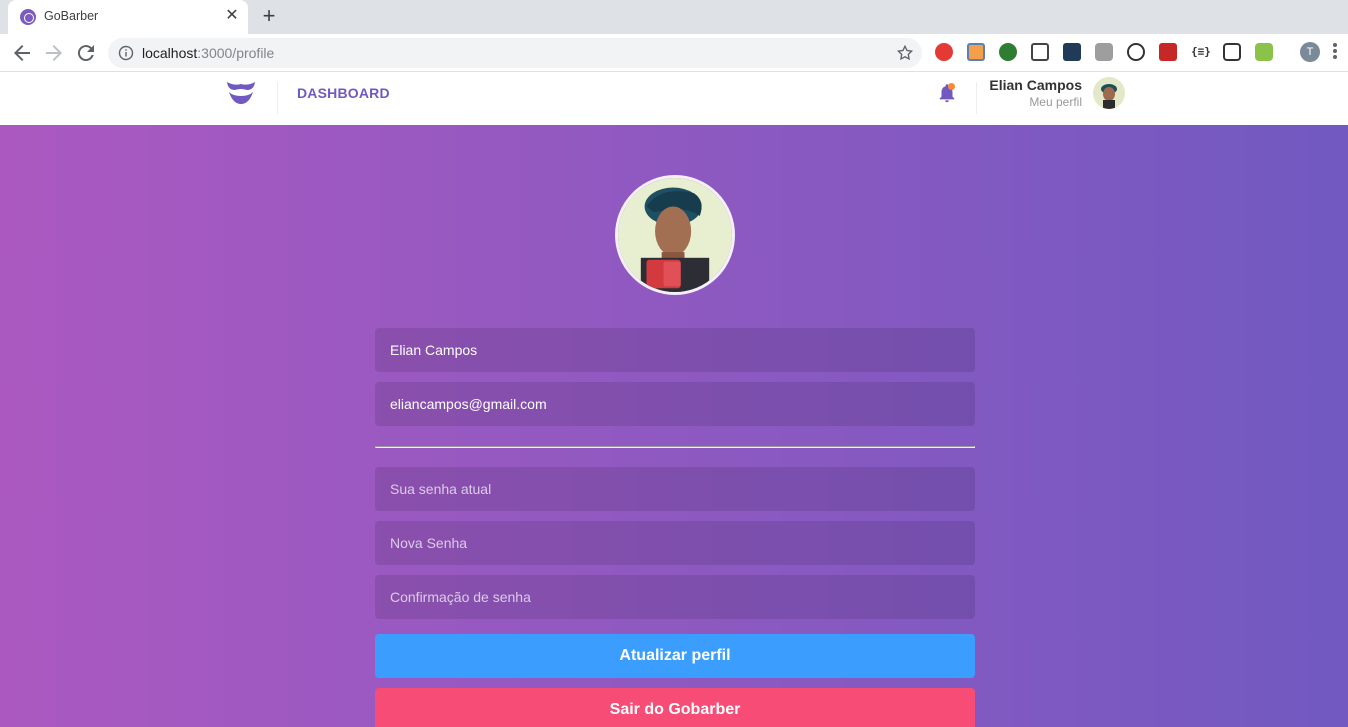 This screenshot has height=727, width=1348. Describe the element at coordinates (241, 93) in the screenshot. I see `gobarber-logo-icon` at that location.